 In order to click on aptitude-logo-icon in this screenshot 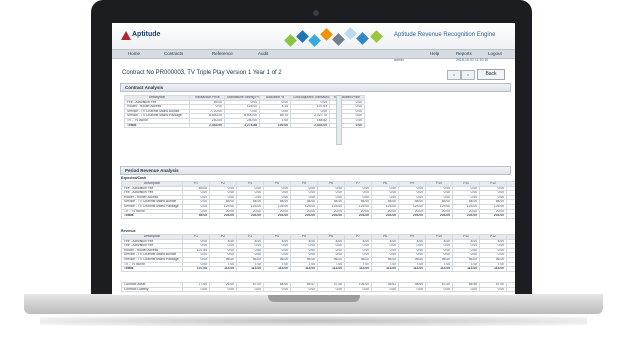, I will do `click(126, 35)`.